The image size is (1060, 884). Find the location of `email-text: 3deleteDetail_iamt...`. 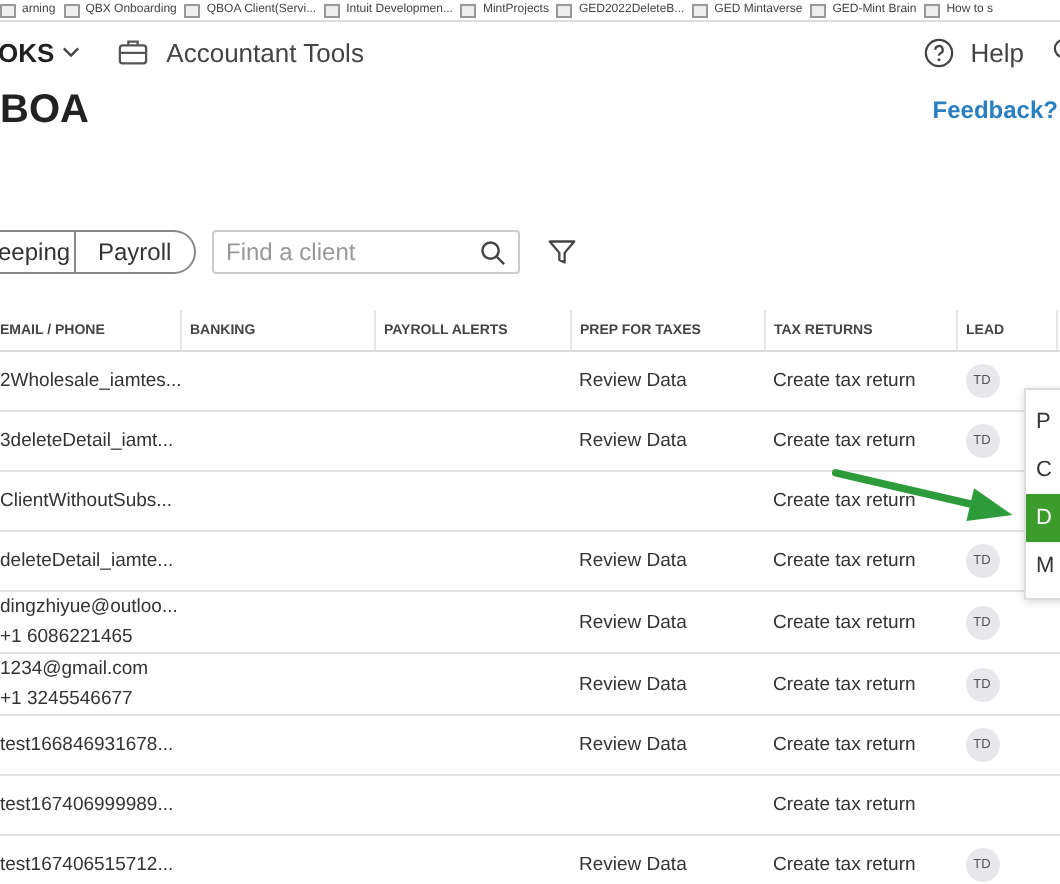

email-text: 3deleteDetail_iamt... is located at coordinates (88, 442).